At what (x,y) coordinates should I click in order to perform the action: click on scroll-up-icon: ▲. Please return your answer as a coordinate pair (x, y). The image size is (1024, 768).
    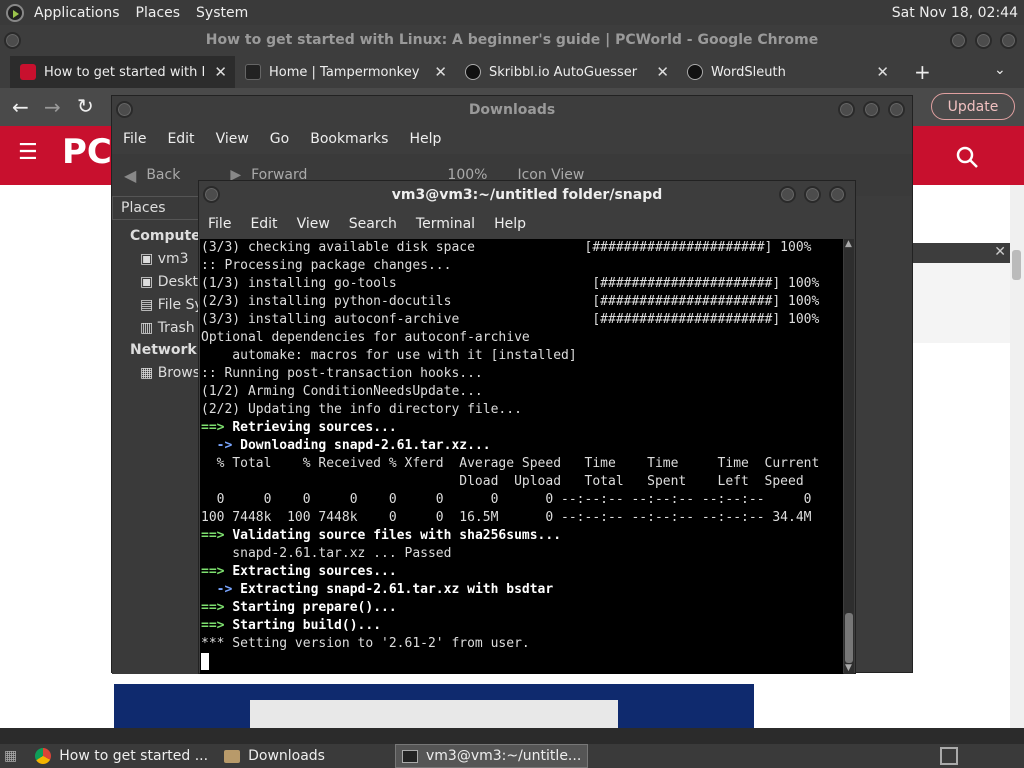
    Looking at the image, I should click on (848, 244).